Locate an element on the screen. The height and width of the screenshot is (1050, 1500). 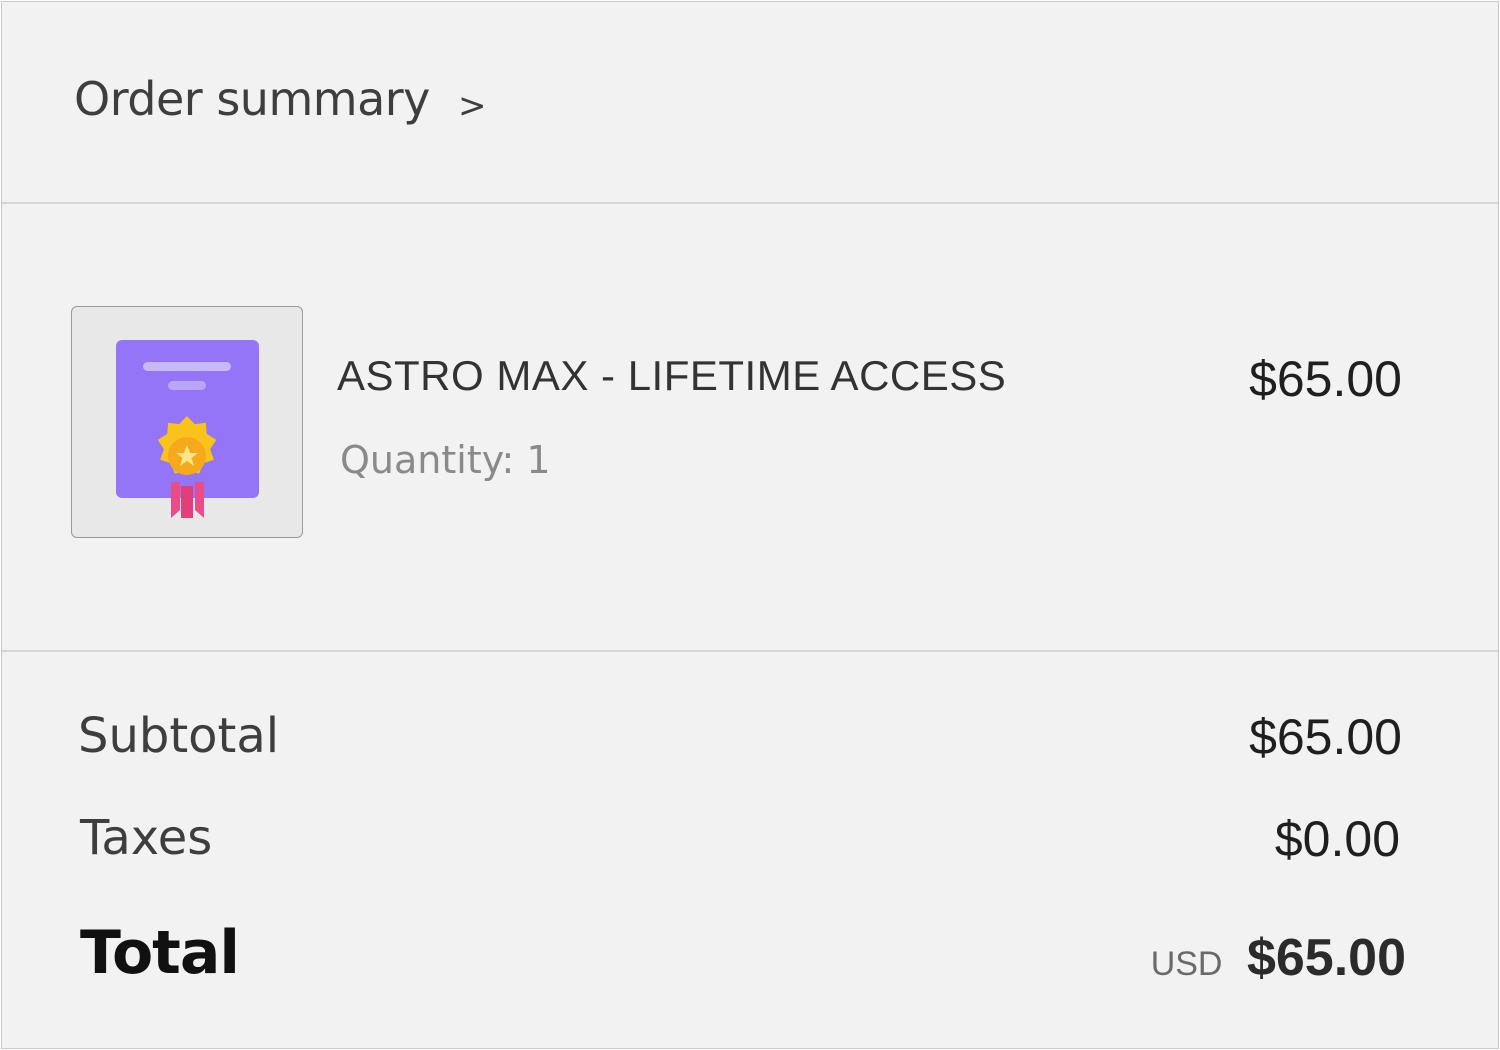
subtotal-value: $65.00 is located at coordinates (1325, 737).